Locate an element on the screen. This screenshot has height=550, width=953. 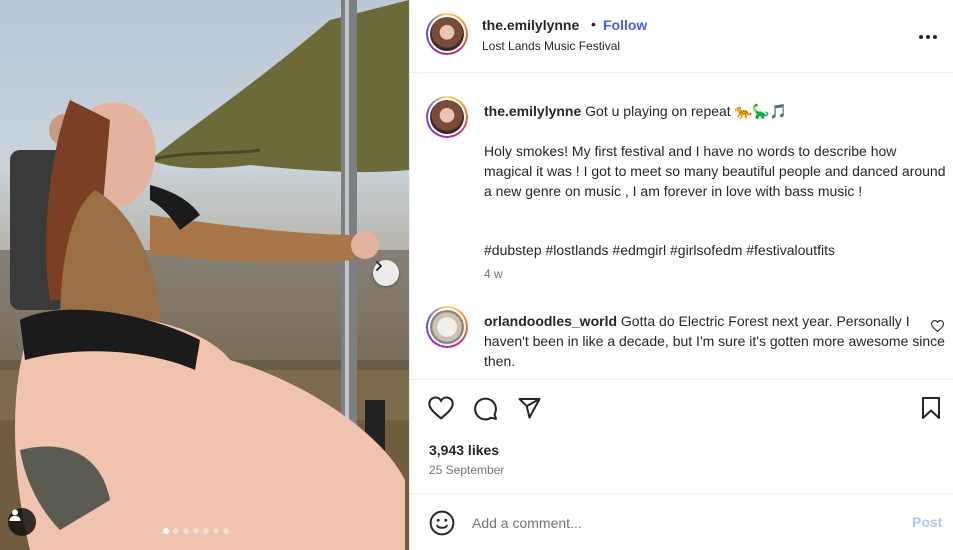
caption-avatar is located at coordinates (447, 117).